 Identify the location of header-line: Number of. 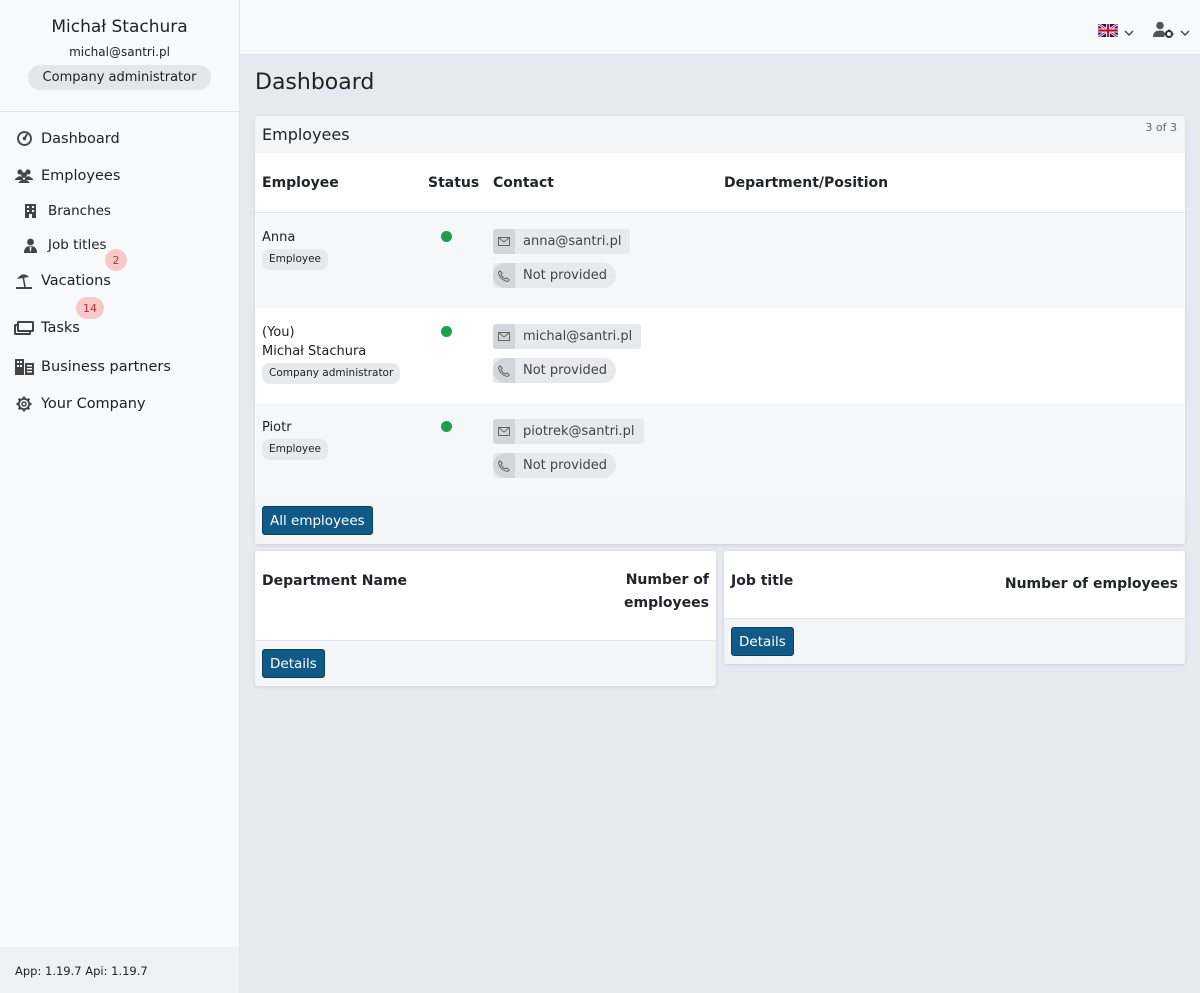
(667, 580).